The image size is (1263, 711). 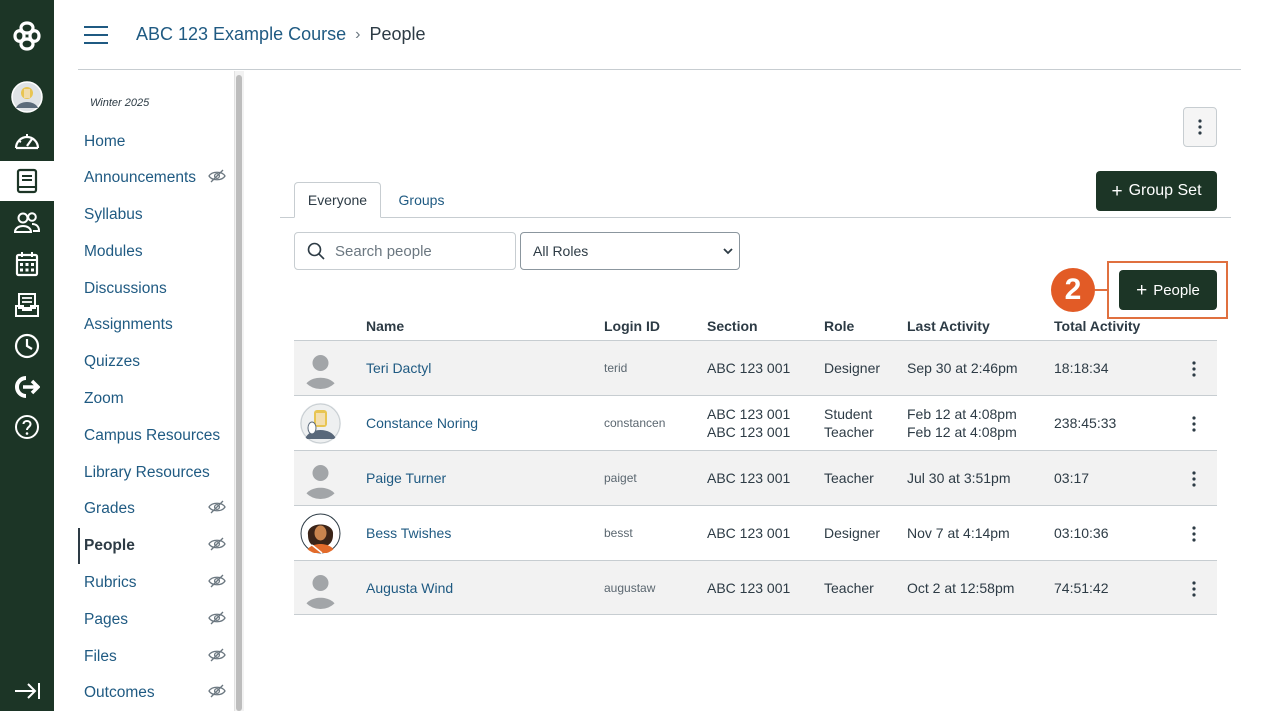 What do you see at coordinates (27, 691) in the screenshot?
I see `collapse-nav-icon` at bounding box center [27, 691].